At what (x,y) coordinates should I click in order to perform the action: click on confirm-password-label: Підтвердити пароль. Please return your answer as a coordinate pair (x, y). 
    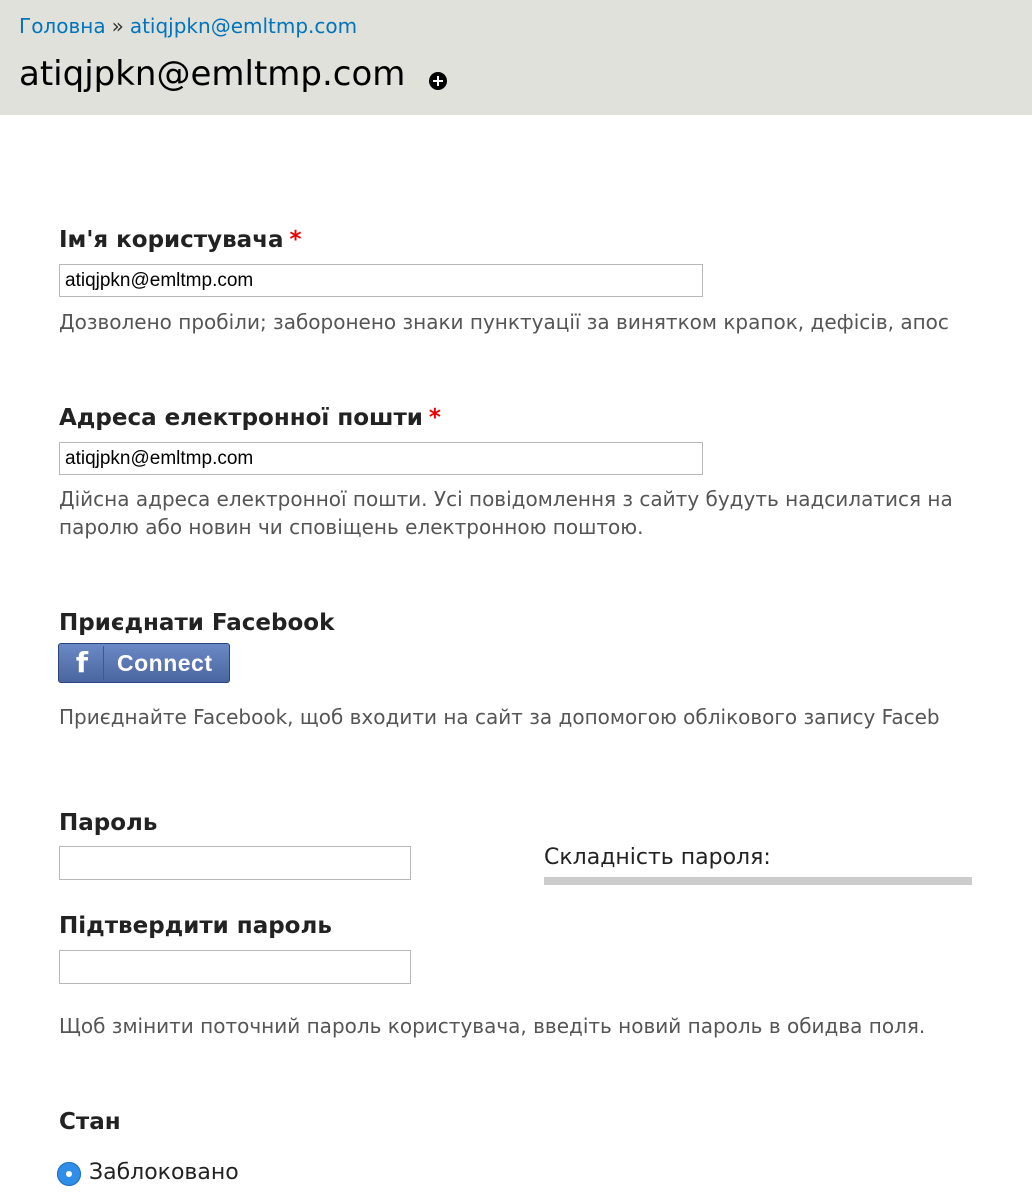
    Looking at the image, I should click on (195, 926).